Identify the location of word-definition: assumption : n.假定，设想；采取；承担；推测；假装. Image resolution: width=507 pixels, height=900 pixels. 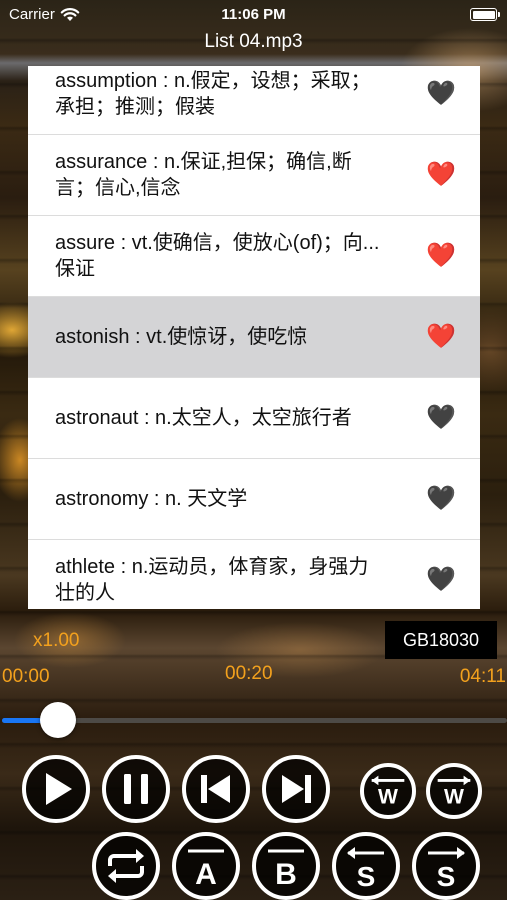
(213, 94).